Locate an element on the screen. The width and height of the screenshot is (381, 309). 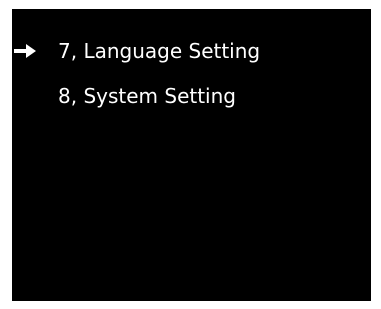
menu-item-label: 8, System Setting is located at coordinates (147, 96).